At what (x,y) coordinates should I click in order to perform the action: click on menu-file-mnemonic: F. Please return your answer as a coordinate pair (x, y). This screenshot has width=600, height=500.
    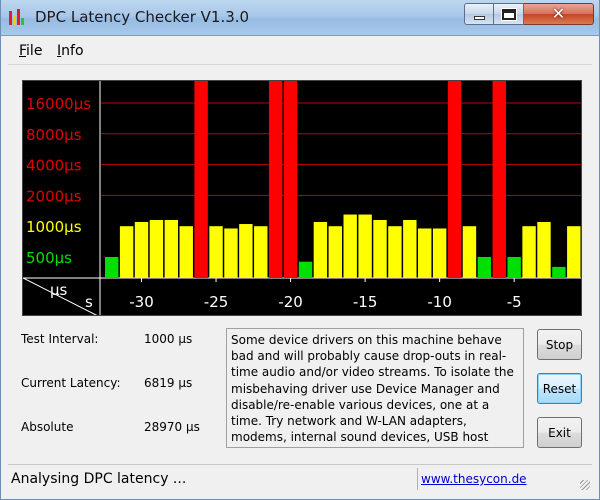
    Looking at the image, I should click on (23, 51).